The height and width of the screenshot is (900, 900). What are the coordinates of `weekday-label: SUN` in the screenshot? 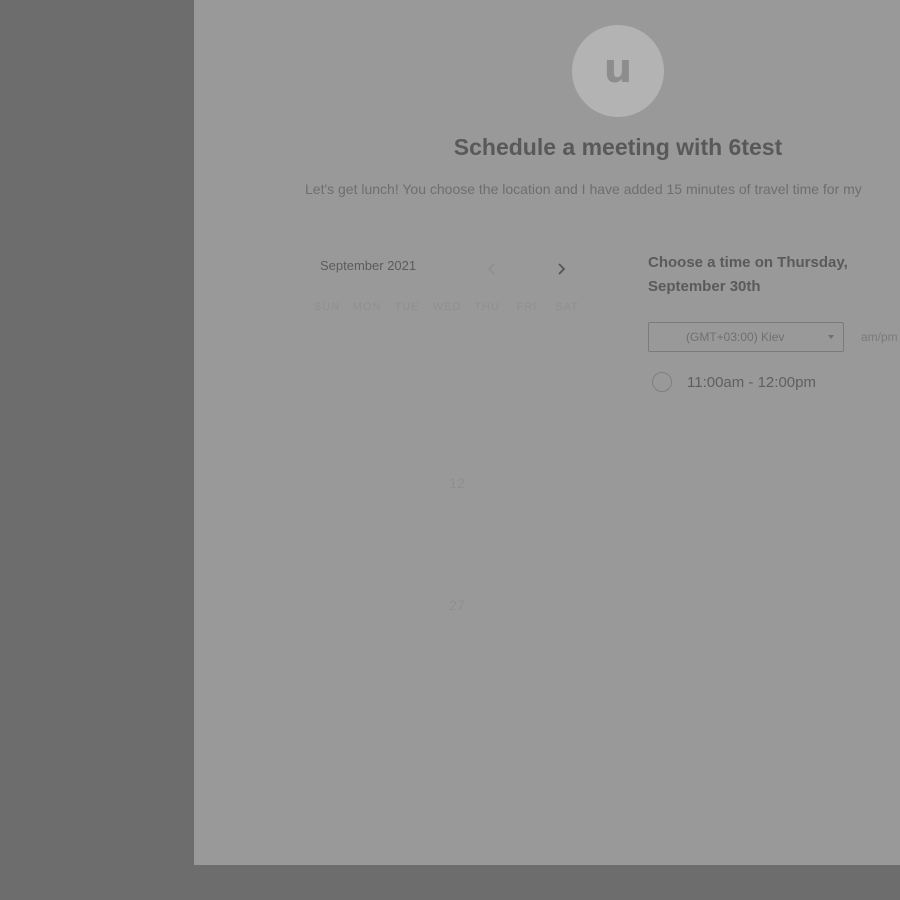 It's located at (327, 307).